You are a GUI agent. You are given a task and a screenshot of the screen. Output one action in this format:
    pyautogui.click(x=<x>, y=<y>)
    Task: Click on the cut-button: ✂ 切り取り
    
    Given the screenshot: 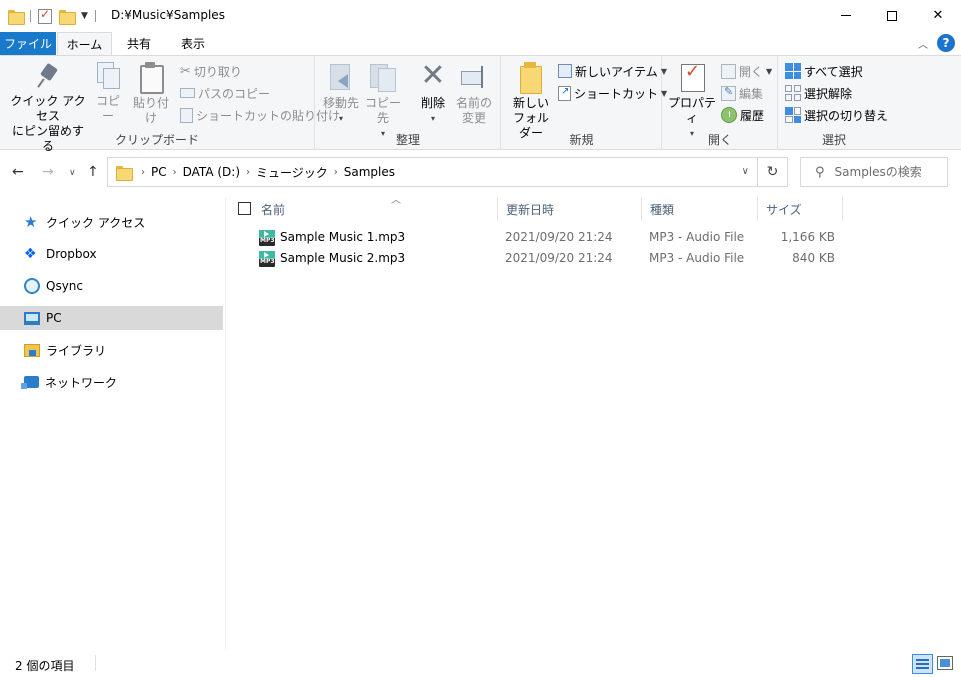 What is the action you would take?
    pyautogui.click(x=211, y=71)
    